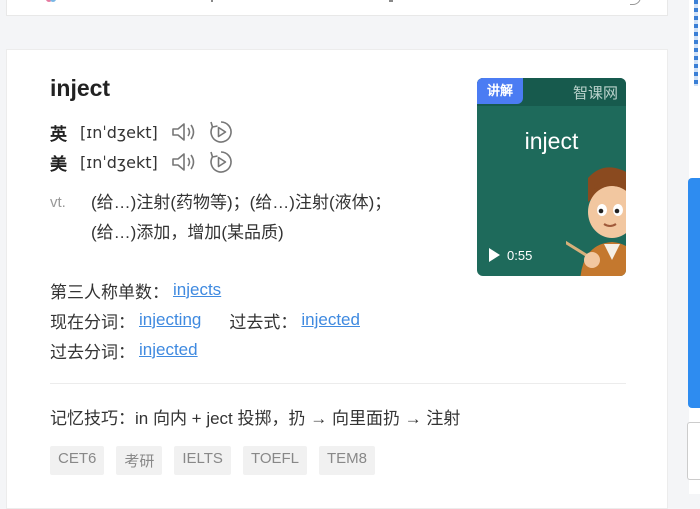  What do you see at coordinates (51, 1) in the screenshot?
I see `favicon-icon` at bounding box center [51, 1].